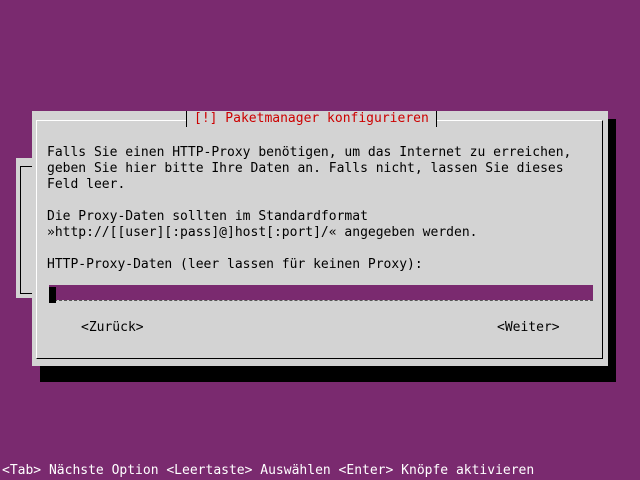  Describe the element at coordinates (528, 328) in the screenshot. I see `next-button: <Weiter>` at that location.